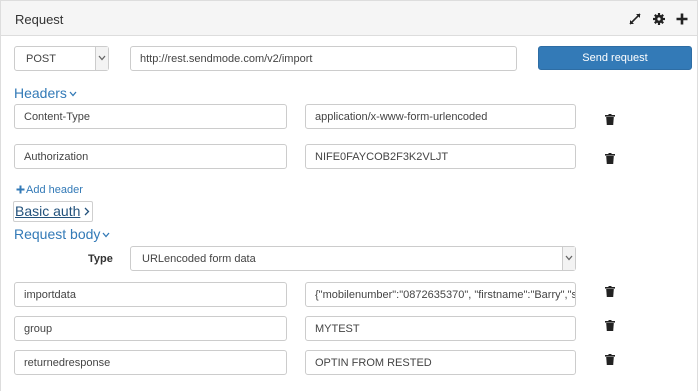 Image resolution: width=698 pixels, height=391 pixels. I want to click on method-select: POST, so click(61, 58).